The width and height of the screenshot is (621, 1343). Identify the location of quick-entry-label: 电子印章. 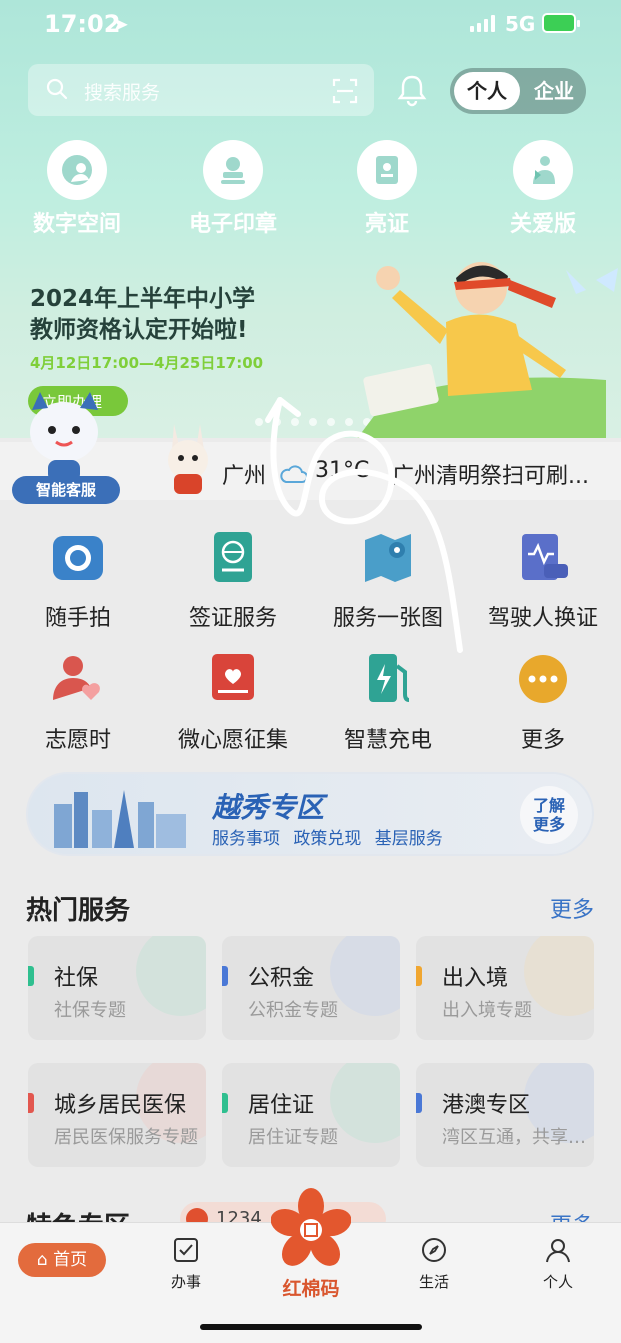
(232, 224).